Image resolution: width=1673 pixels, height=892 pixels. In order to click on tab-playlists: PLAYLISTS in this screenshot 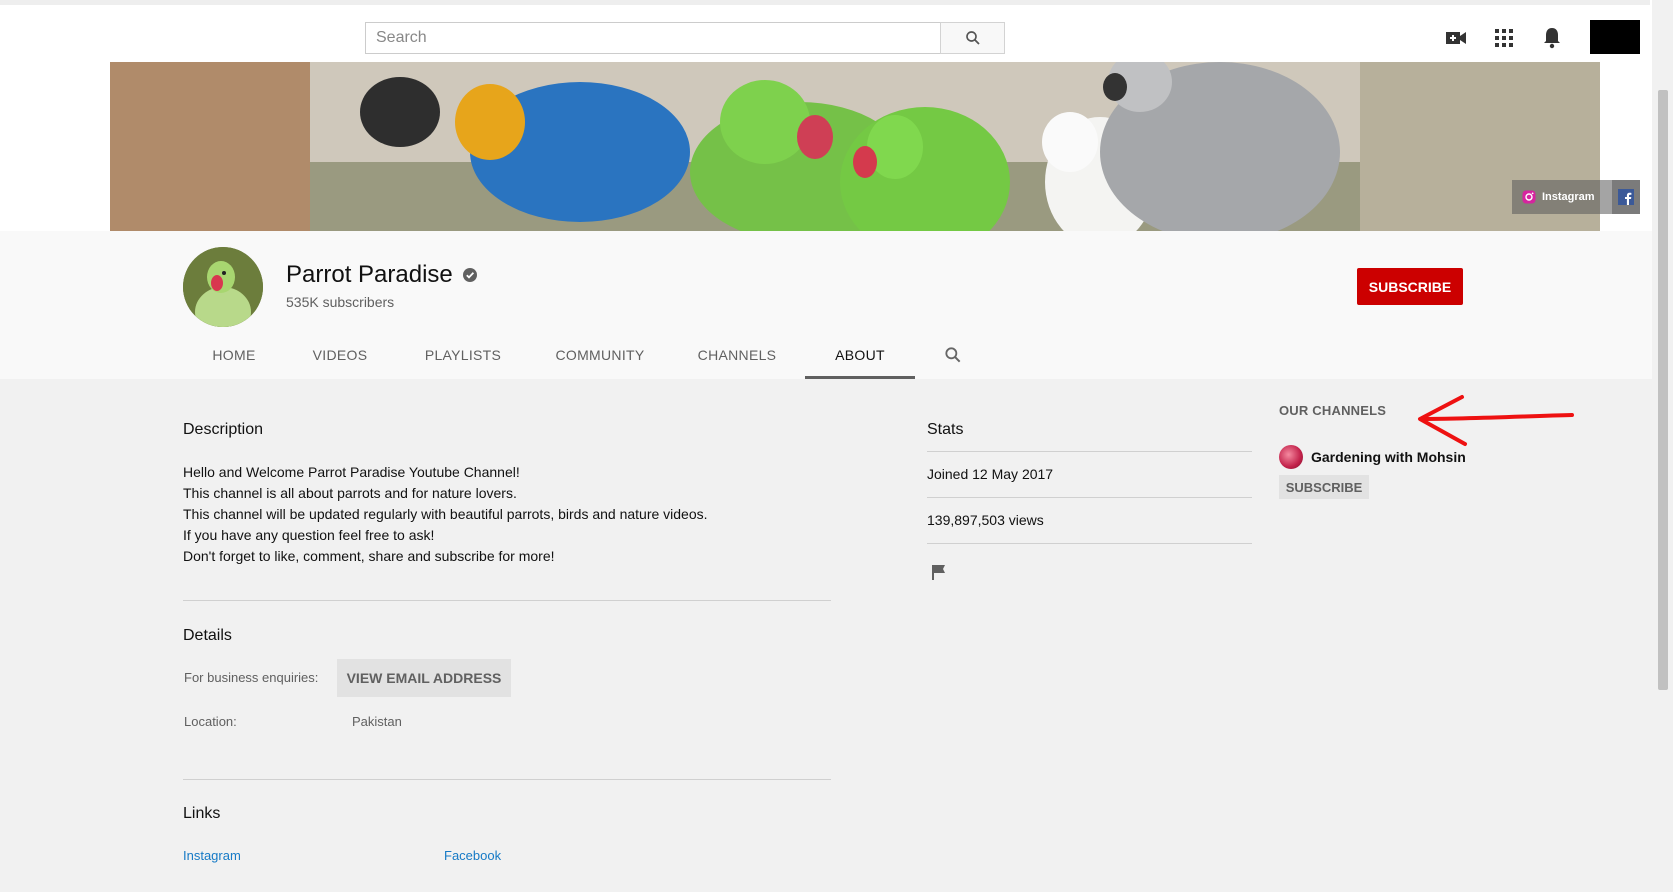, I will do `click(463, 355)`.